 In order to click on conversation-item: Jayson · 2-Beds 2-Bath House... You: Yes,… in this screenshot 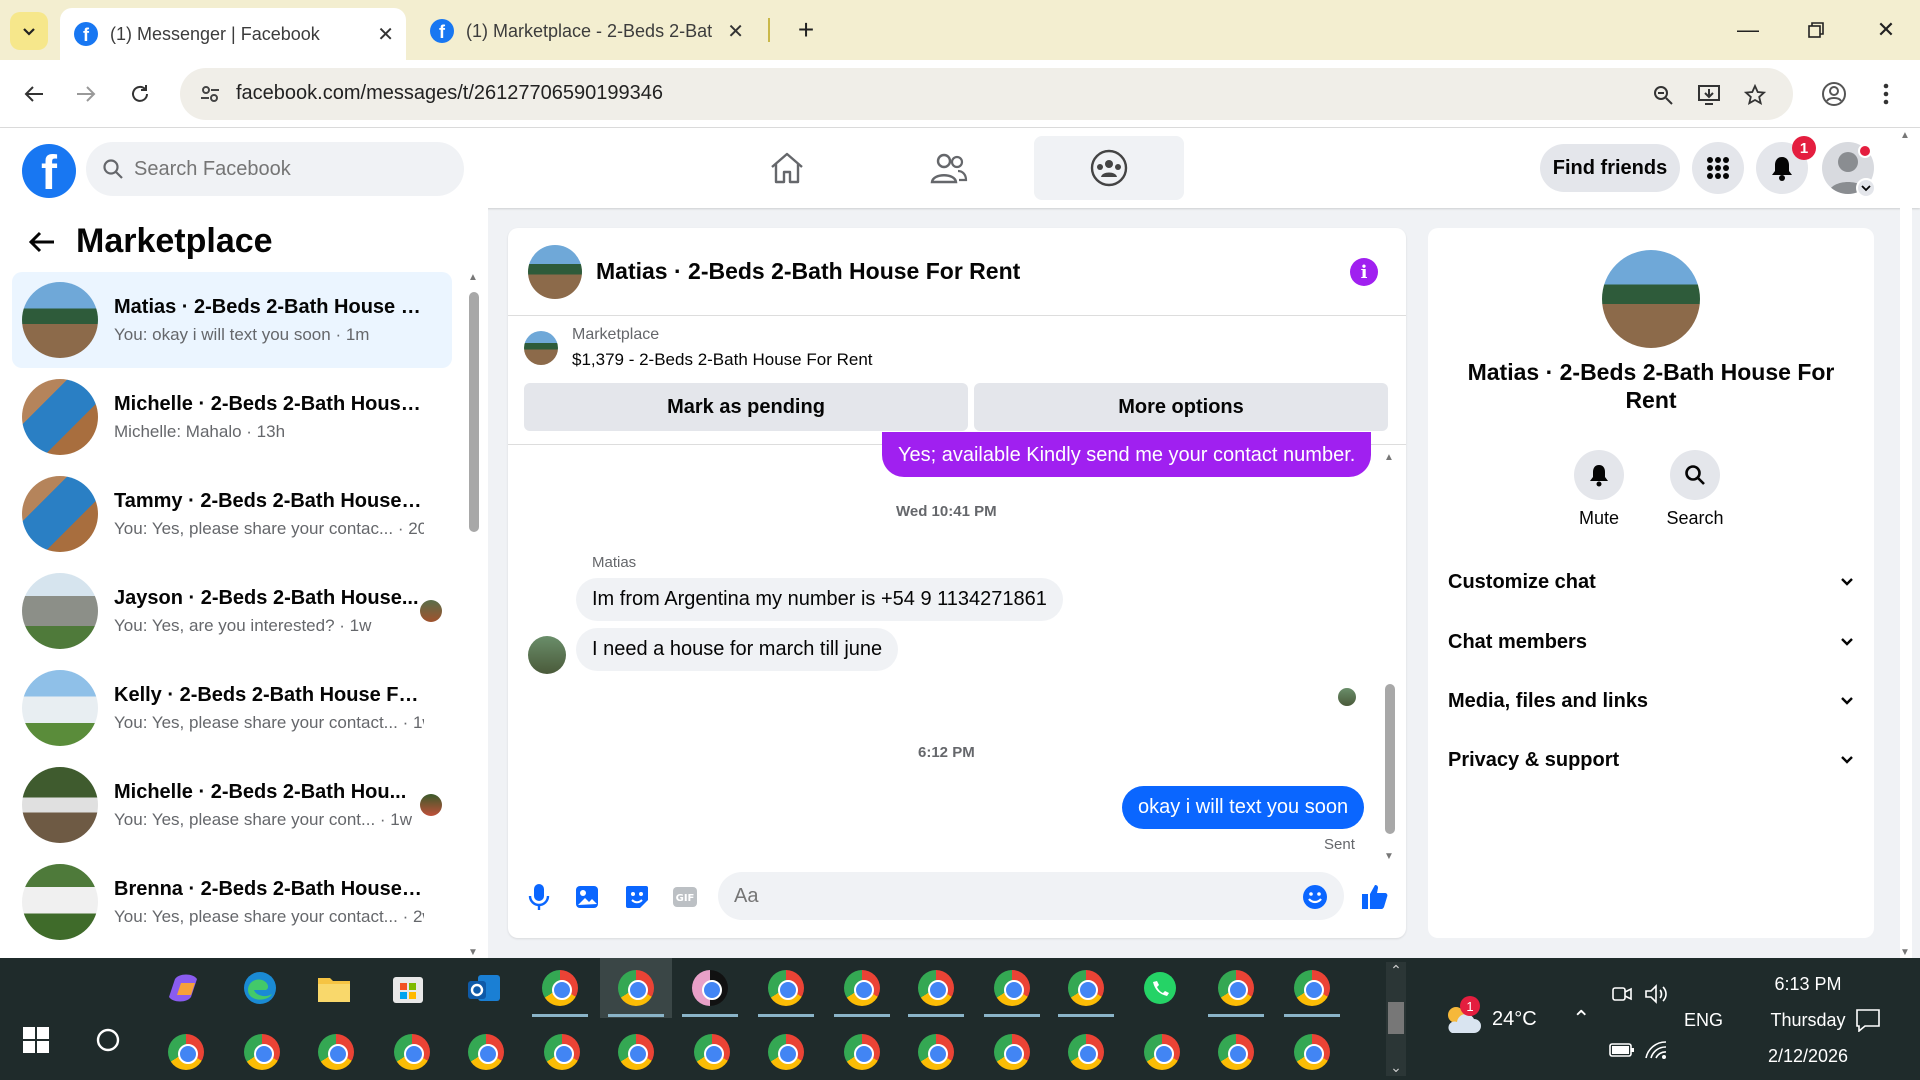, I will do `click(232, 611)`.